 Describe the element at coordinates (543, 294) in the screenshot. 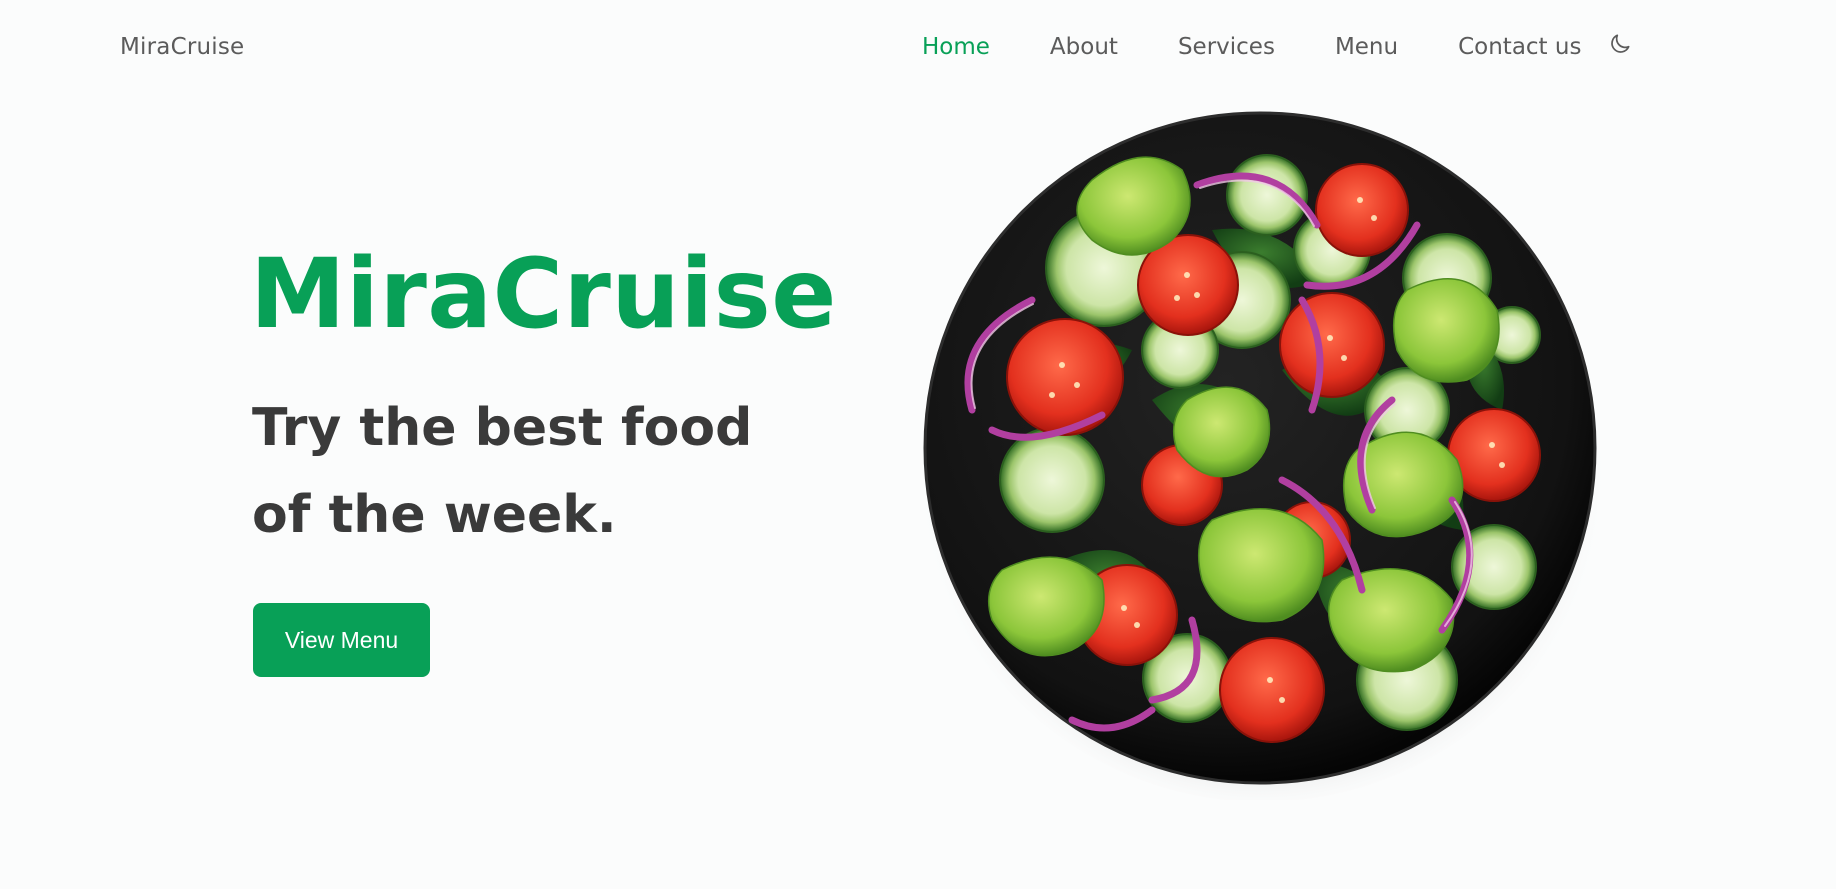

I see `hero-title: MiraCruise` at that location.